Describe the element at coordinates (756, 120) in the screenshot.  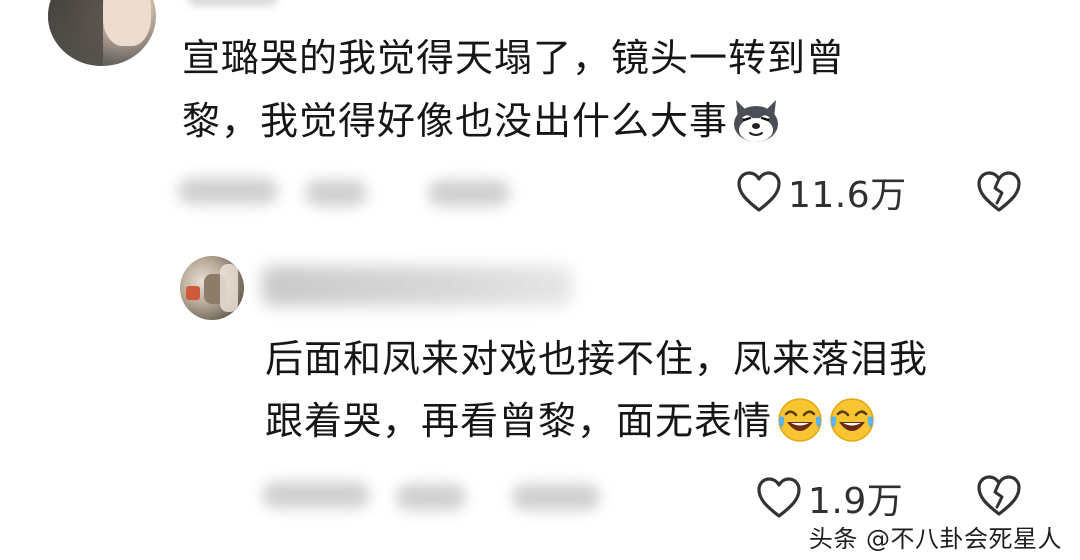
I see `dog-face-emoji-icon` at that location.